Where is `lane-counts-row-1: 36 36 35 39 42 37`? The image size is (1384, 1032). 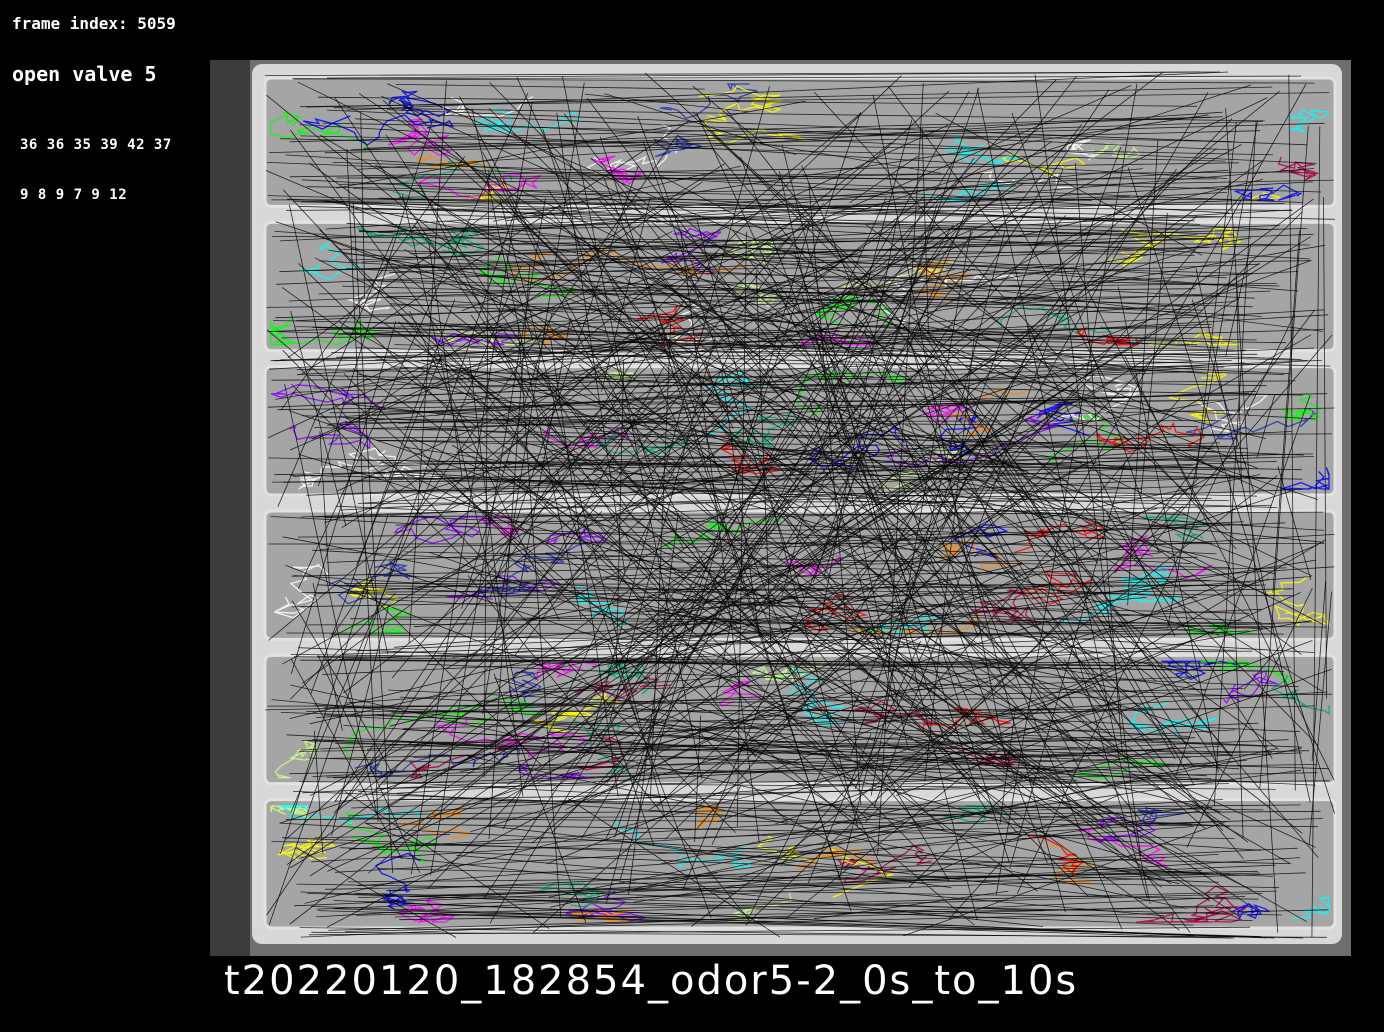 lane-counts-row-1: 36 36 35 39 42 37 is located at coordinates (96, 145).